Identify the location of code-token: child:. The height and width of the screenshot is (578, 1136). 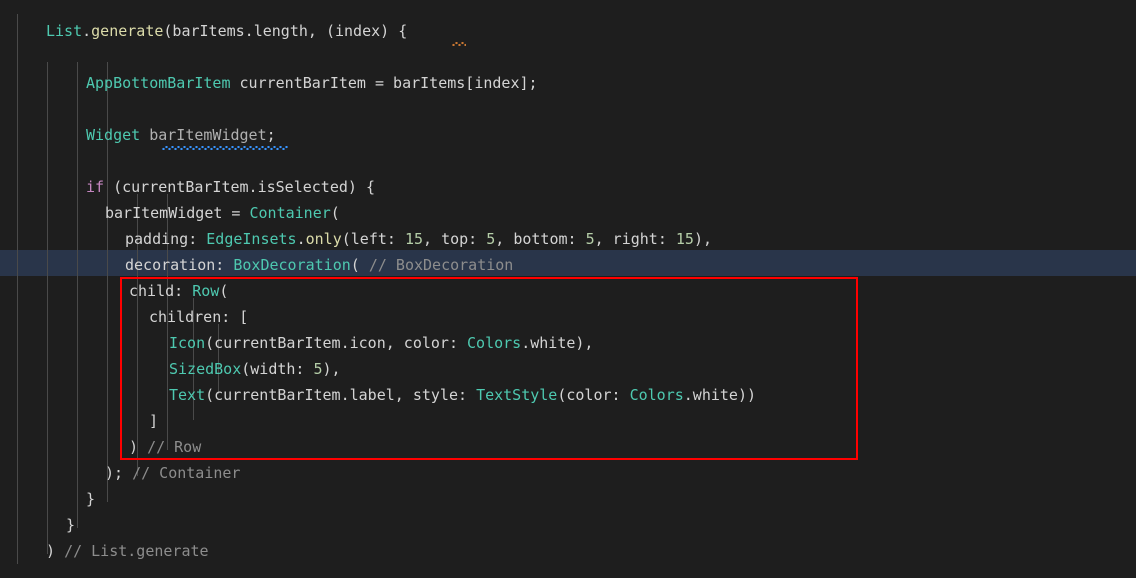
(161, 291).